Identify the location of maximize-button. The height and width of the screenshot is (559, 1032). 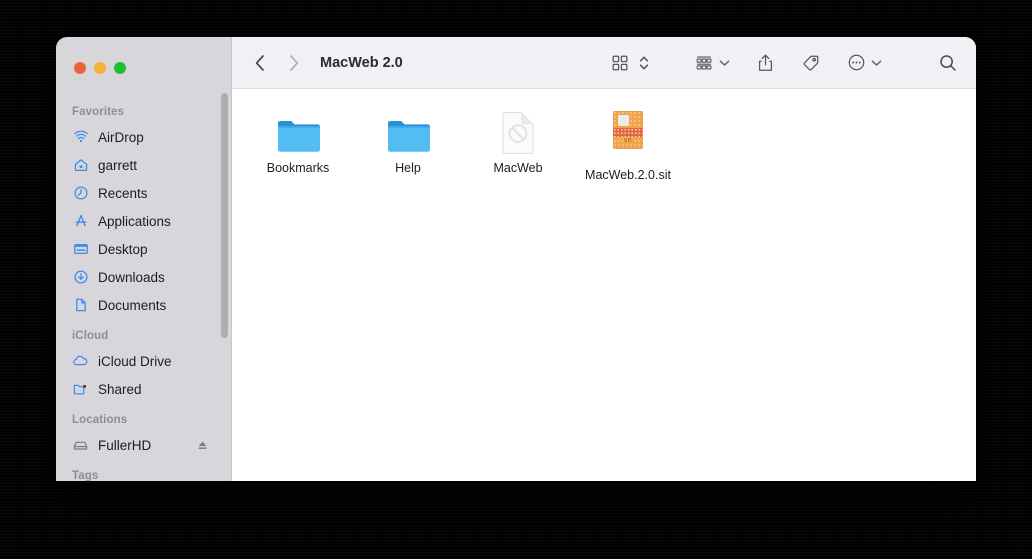
(120, 68).